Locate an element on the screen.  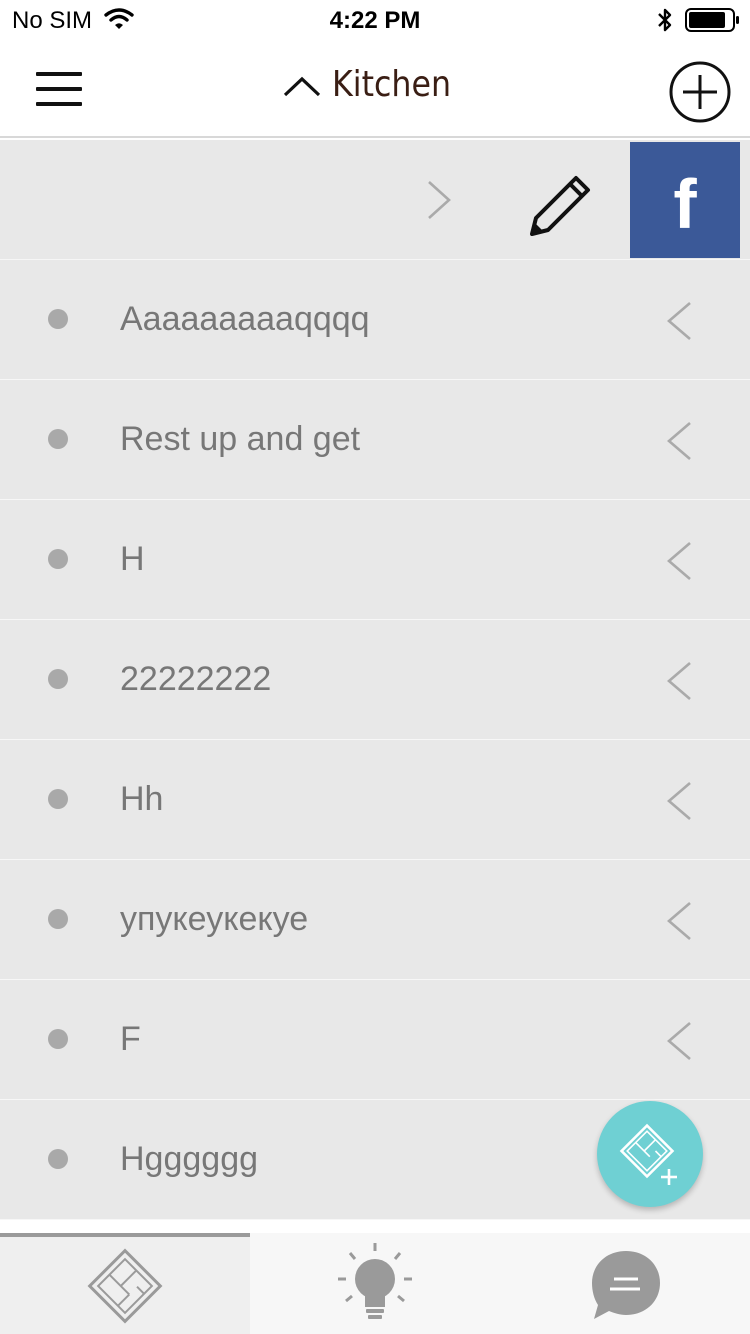
add-floorplan-button is located at coordinates (650, 1154).